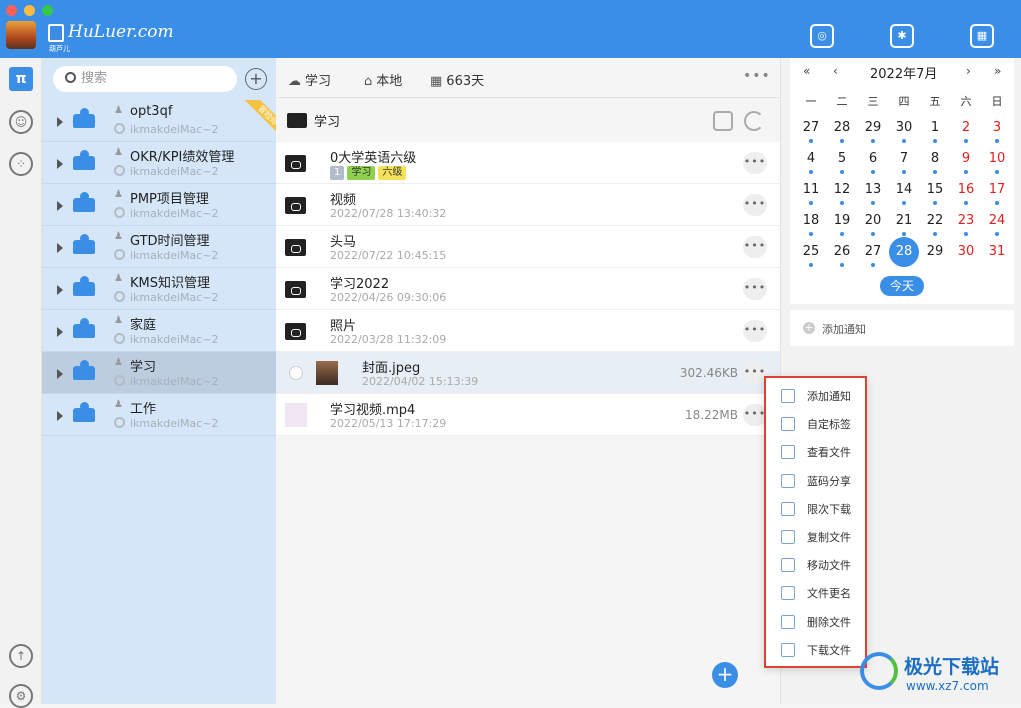  Describe the element at coordinates (815, 396) in the screenshot. I see `context-menu-item: 添加通知` at that location.